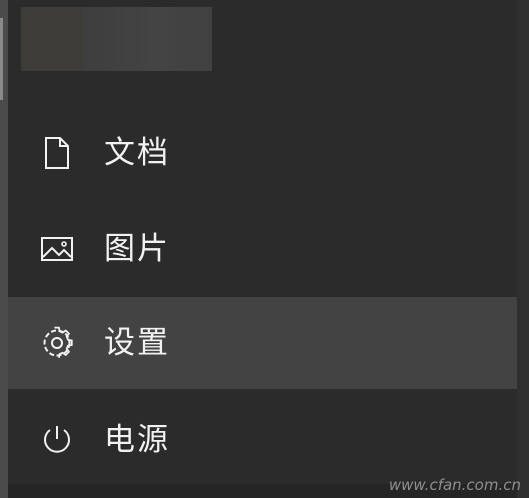 This screenshot has width=529, height=498. Describe the element at coordinates (137, 439) in the screenshot. I see `menu-item-power-label: 电源` at that location.